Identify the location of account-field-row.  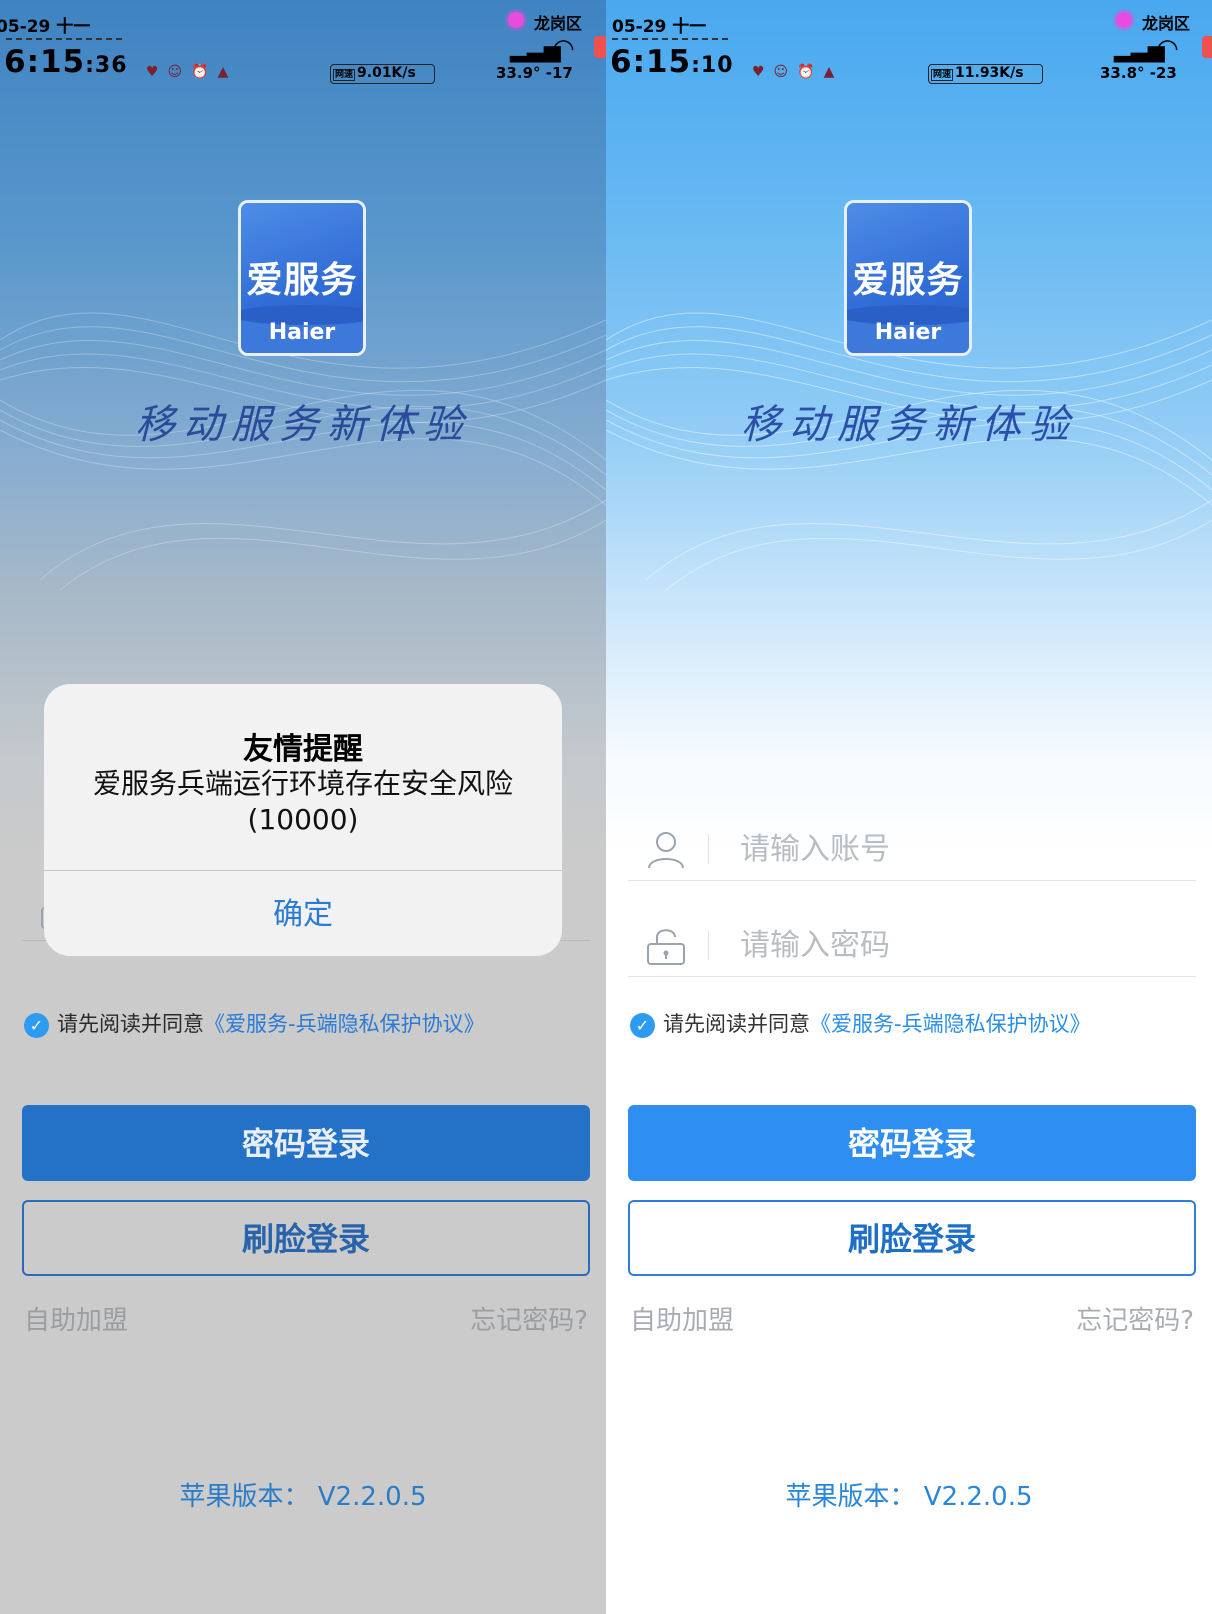
(912, 850).